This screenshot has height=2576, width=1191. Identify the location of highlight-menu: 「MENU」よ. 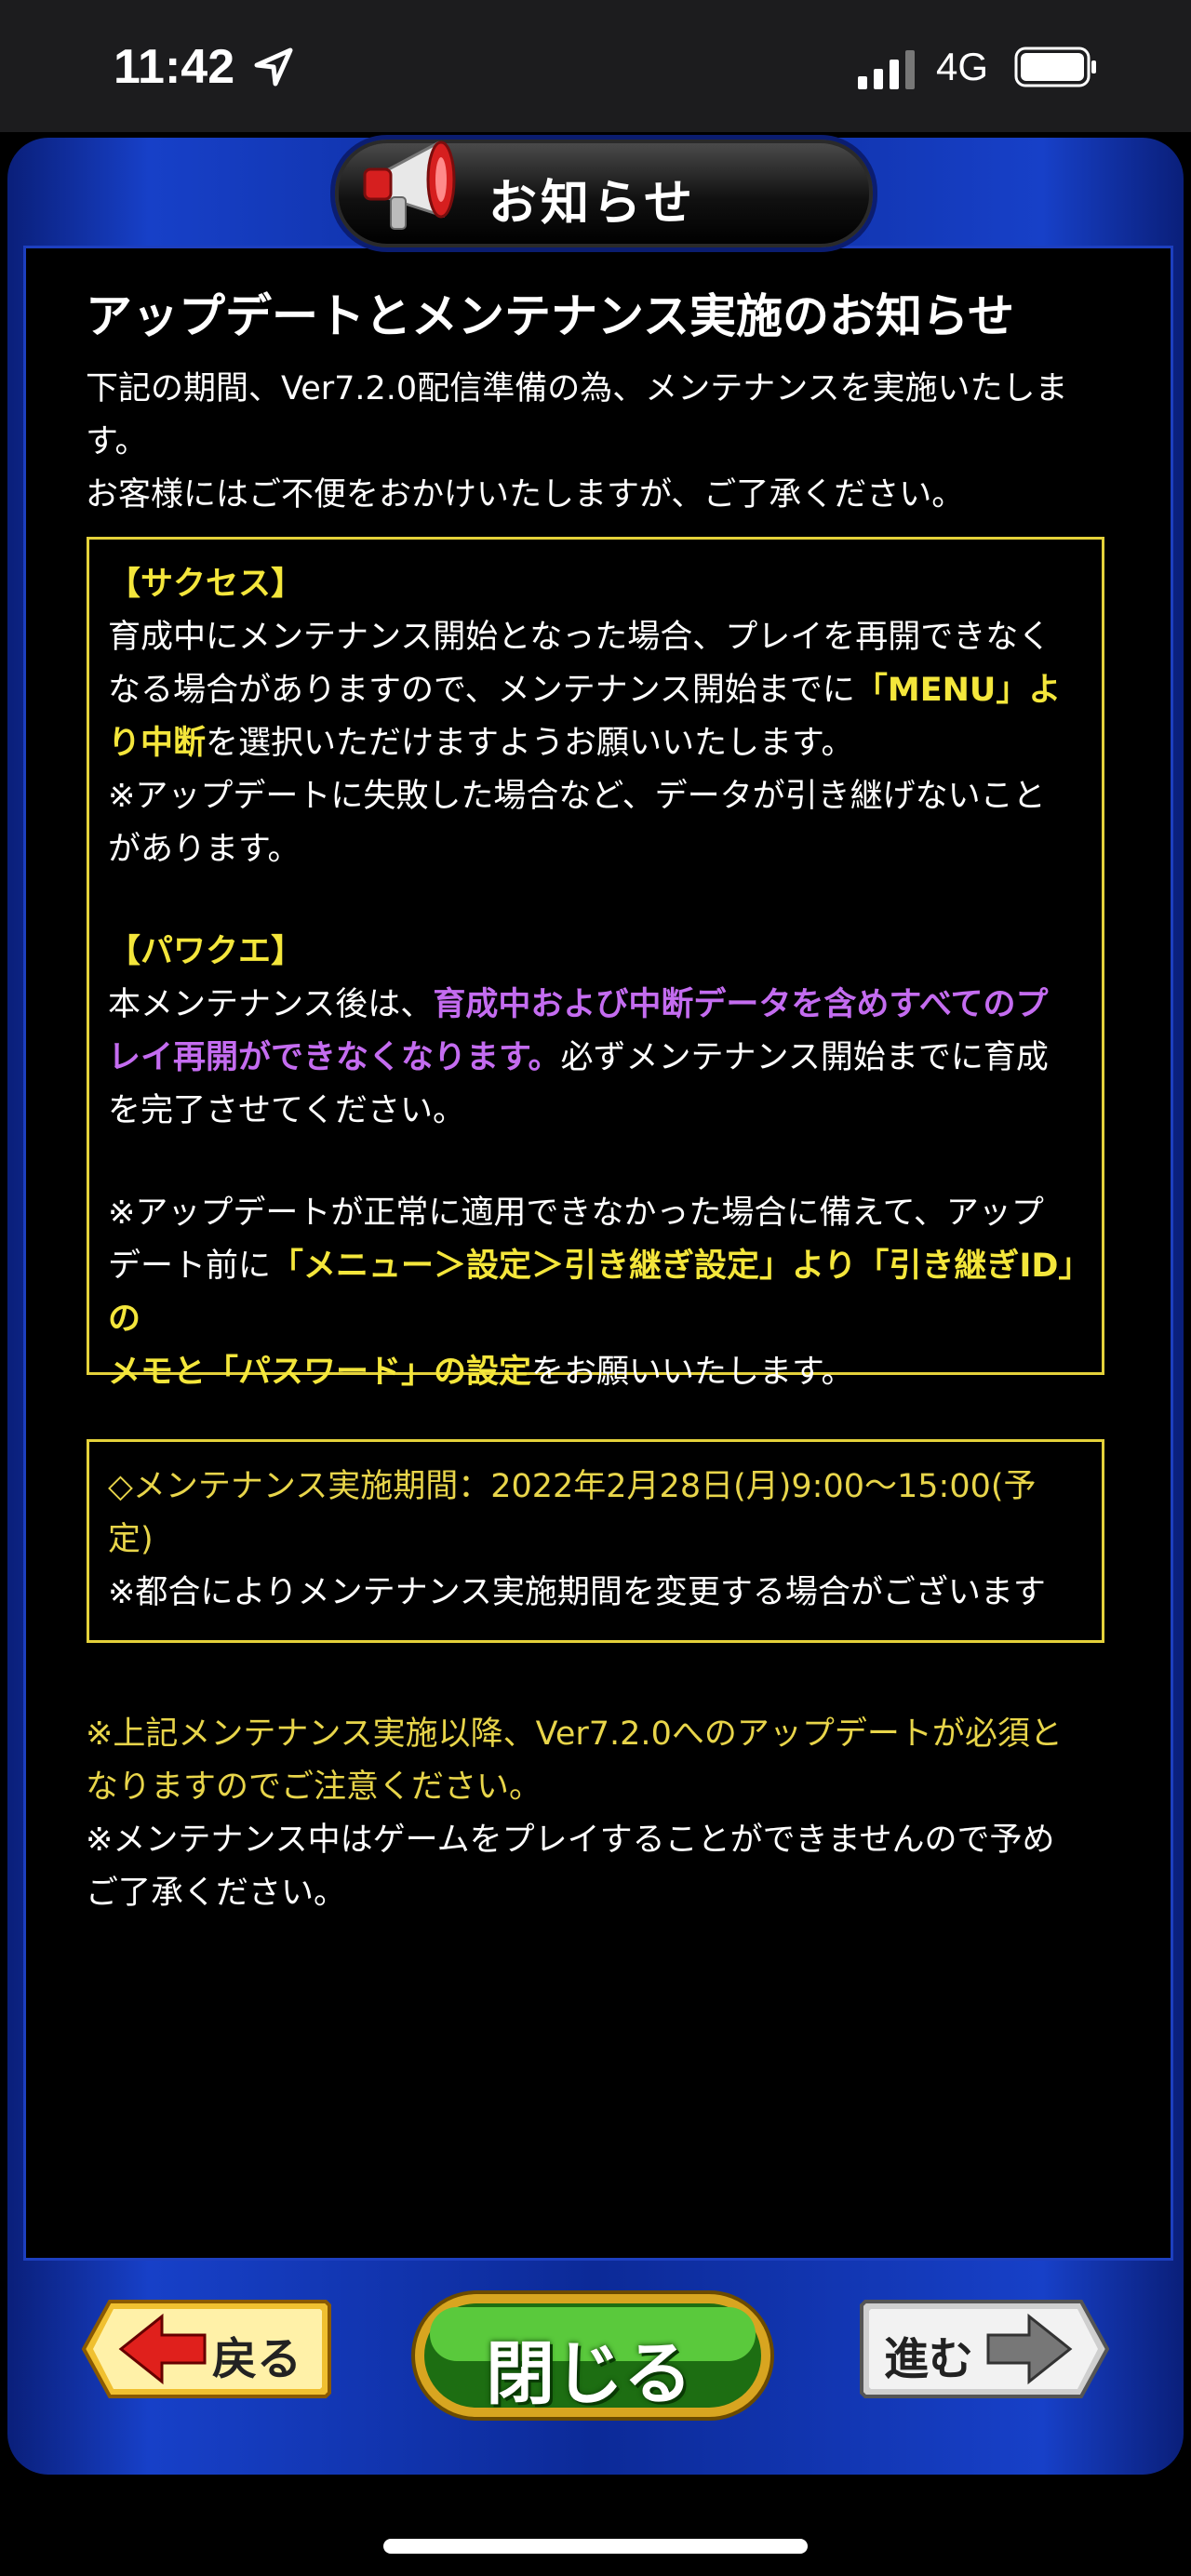
(958, 690).